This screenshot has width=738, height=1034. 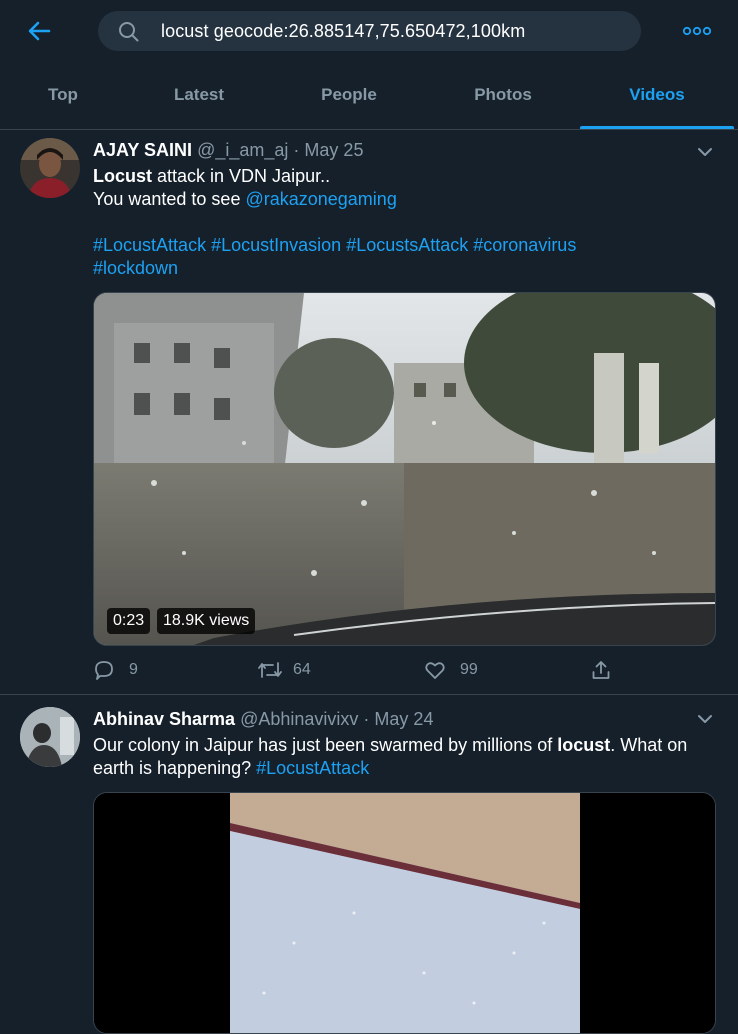 I want to click on tweet-date: May 24, so click(x=403, y=719).